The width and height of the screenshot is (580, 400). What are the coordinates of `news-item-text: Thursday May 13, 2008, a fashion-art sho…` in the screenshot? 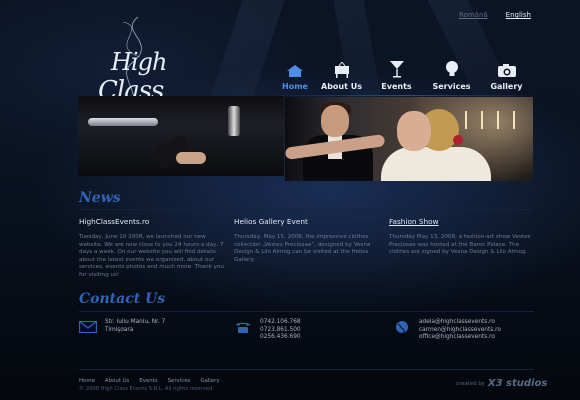 It's located at (460, 245).